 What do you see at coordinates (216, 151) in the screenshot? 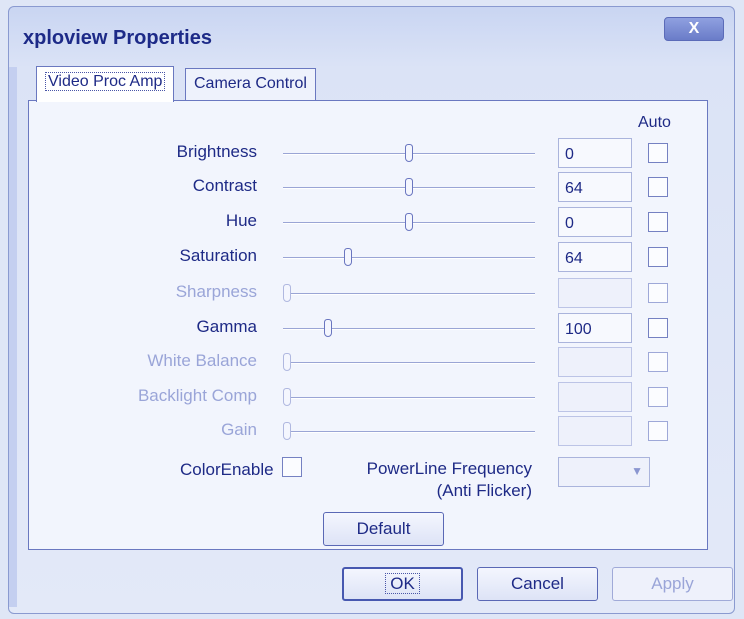
I see `brightness-label: Brightness` at bounding box center [216, 151].